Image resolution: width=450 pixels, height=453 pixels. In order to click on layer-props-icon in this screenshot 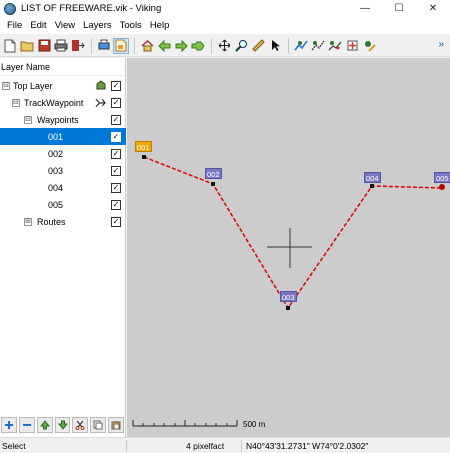, I will do `click(121, 45)`.